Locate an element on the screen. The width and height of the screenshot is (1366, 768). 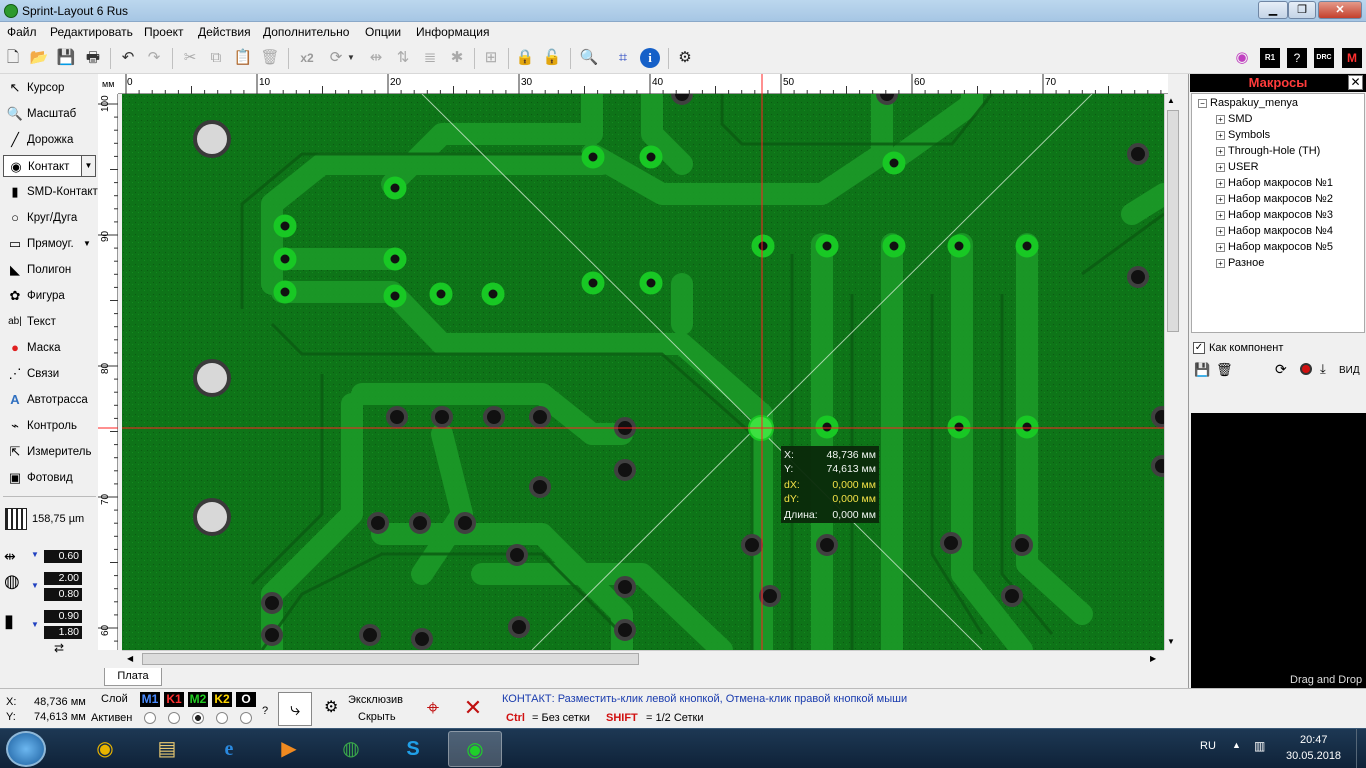
tray-expand-icon: ▲ is located at coordinates (1236, 745).